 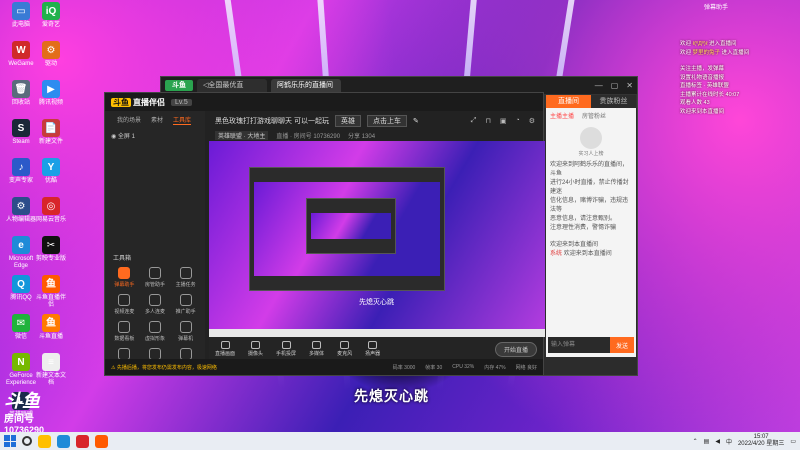 What do you see at coordinates (717, 441) in the screenshot?
I see `volume-icon: ◀` at bounding box center [717, 441].